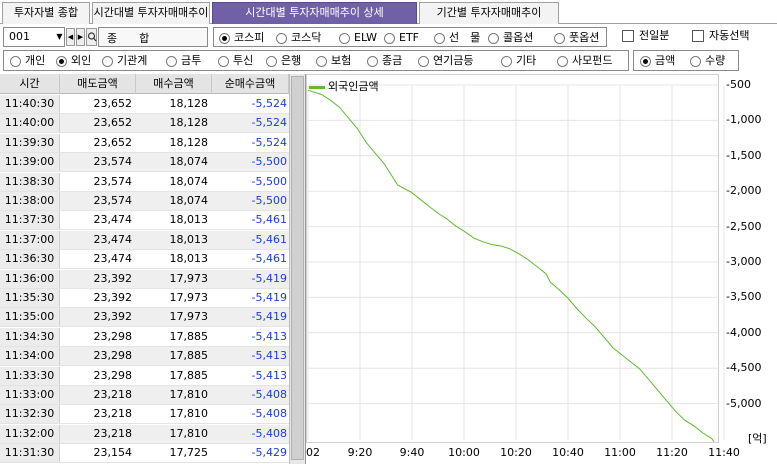  Describe the element at coordinates (384, 61) in the screenshot. I see `investor-radio-7: 종금` at that location.